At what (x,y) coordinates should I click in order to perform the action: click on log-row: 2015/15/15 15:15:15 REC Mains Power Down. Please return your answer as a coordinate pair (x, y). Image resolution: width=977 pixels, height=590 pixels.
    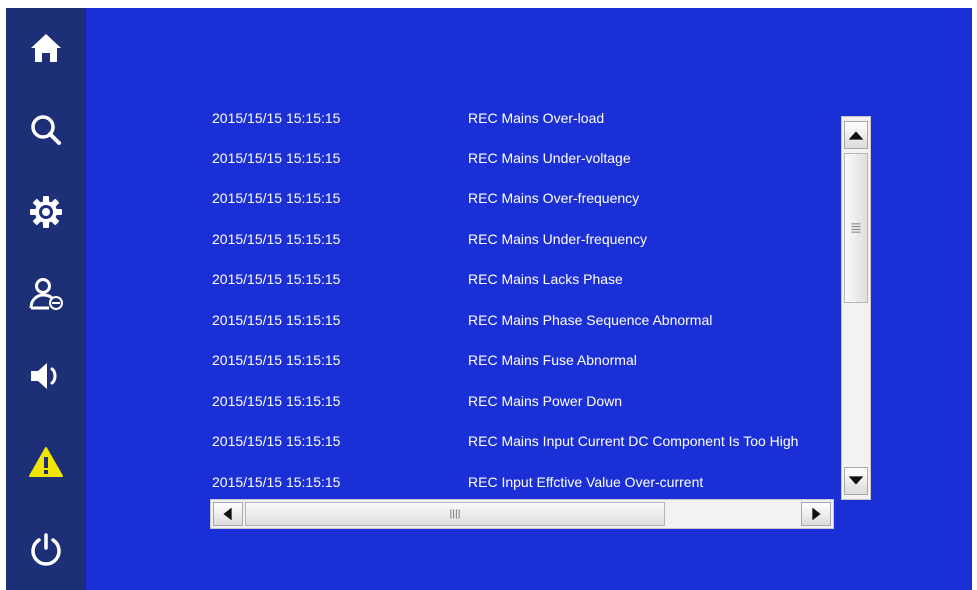
    Looking at the image, I should click on (562, 407).